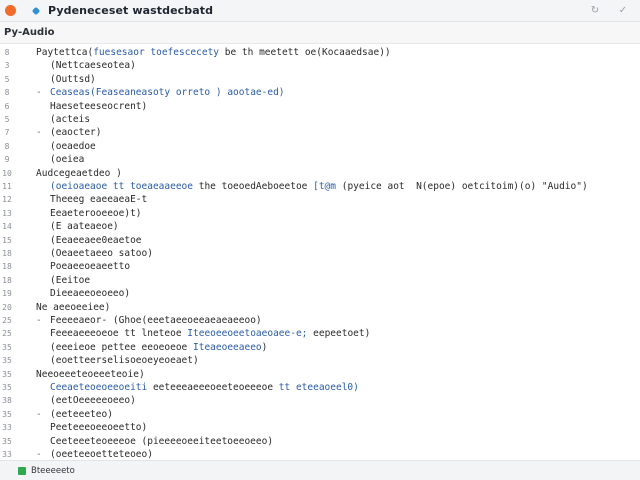 Image resolution: width=640 pixels, height=480 pixels. I want to click on line-number: 6, so click(7, 106).